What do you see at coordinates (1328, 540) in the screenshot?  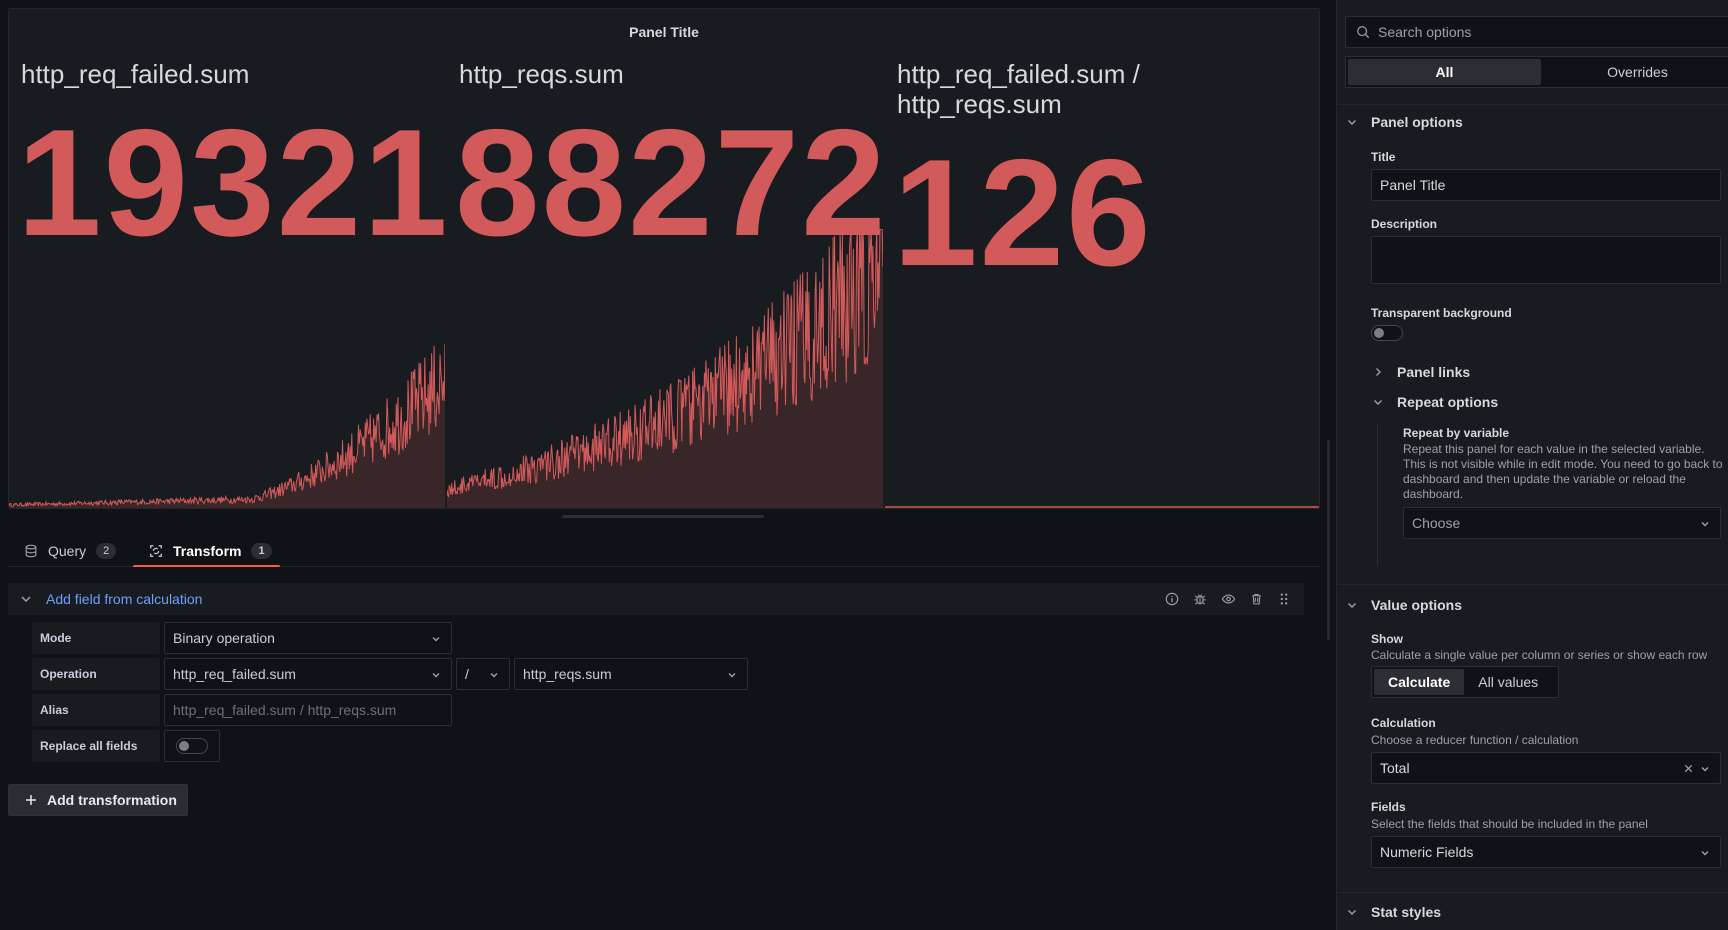 I see `options-pane-resize-handle` at bounding box center [1328, 540].